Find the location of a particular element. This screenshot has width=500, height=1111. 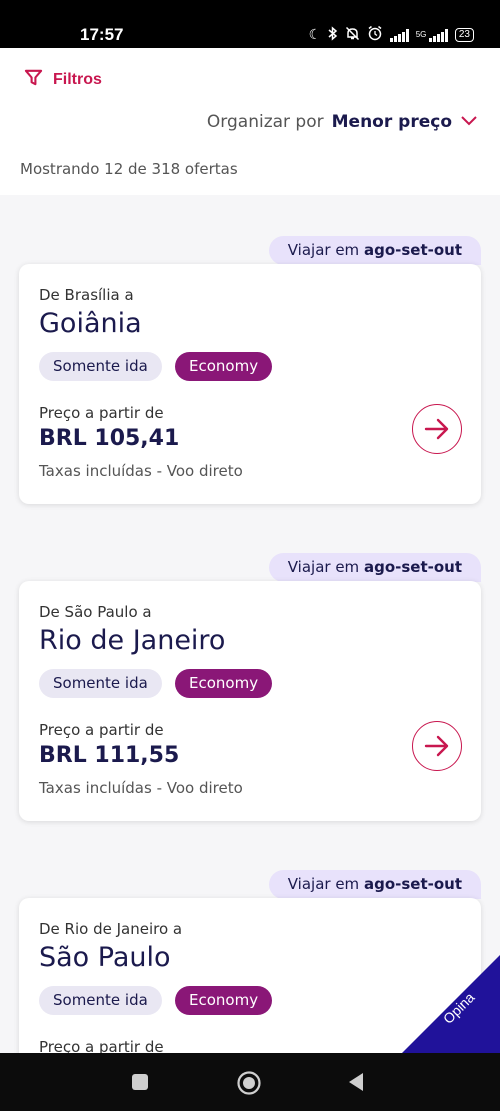

recents-button is located at coordinates (140, 1084).